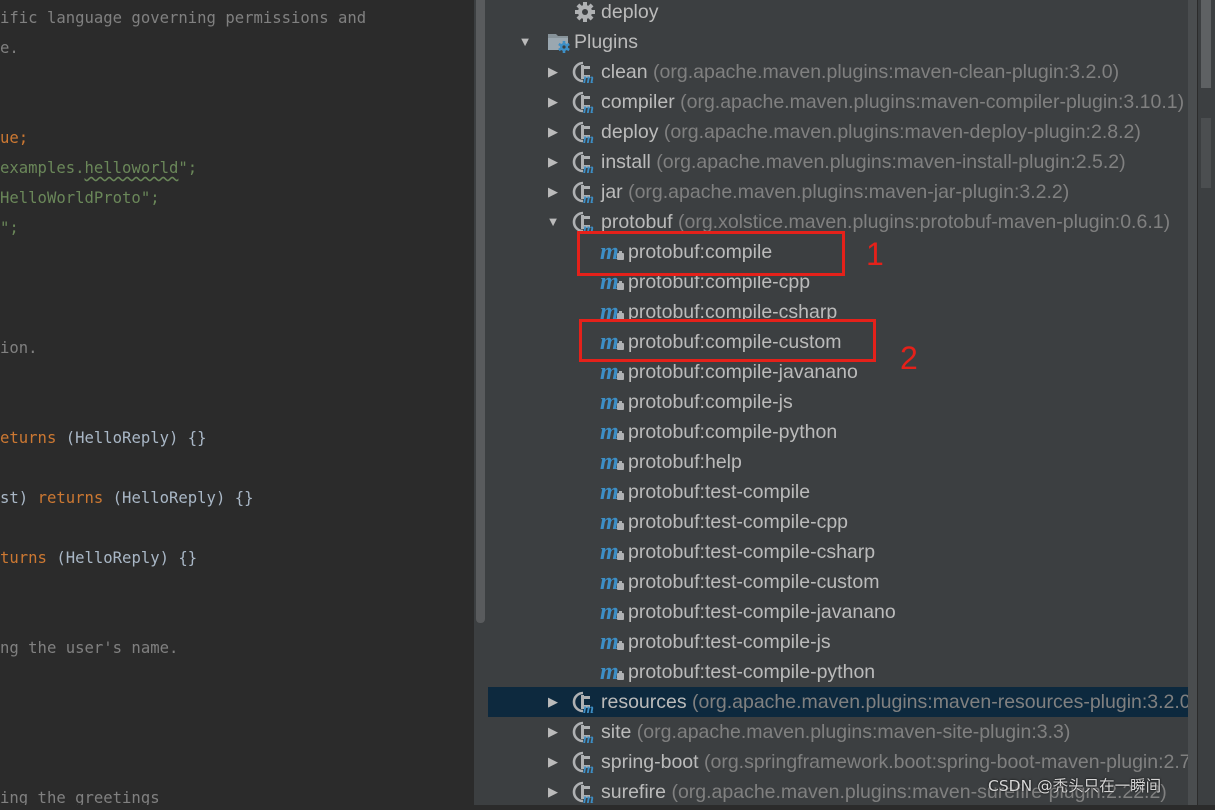 Image resolution: width=1215 pixels, height=810 pixels. Describe the element at coordinates (841, 13) in the screenshot. I see `tree-row-deploy: deploy` at that location.